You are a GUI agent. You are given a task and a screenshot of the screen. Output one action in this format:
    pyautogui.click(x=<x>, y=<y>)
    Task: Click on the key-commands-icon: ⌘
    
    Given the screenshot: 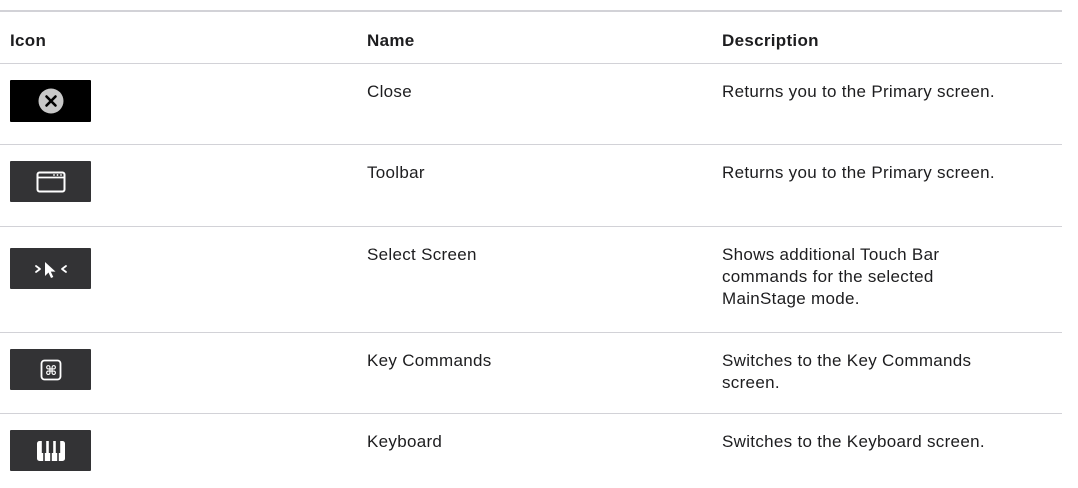 What is the action you would take?
    pyautogui.click(x=50, y=369)
    